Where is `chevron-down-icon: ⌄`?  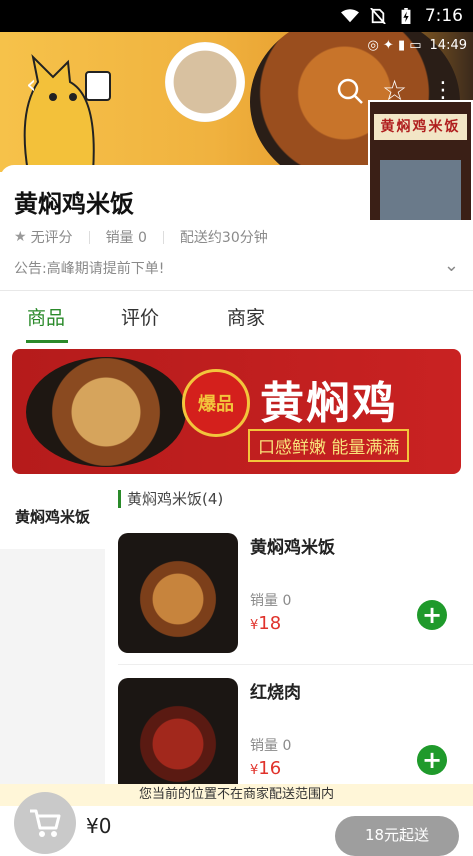 chevron-down-icon: ⌄ is located at coordinates (451, 265).